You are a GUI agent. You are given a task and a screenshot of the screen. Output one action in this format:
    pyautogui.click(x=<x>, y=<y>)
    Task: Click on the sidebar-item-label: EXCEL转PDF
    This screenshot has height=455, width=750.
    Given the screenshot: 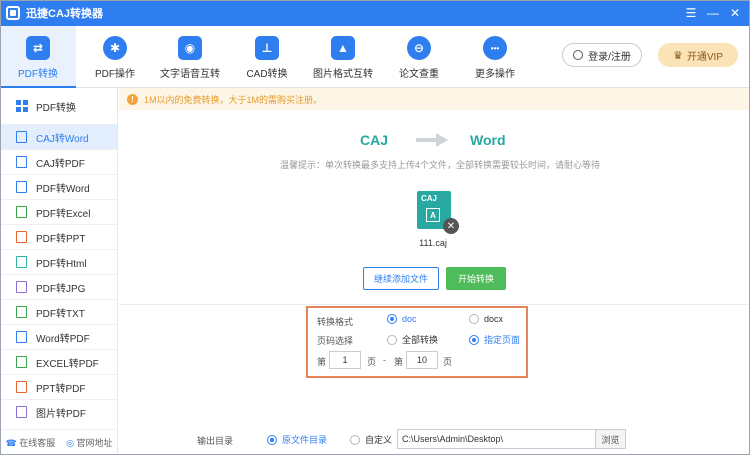 What is the action you would take?
    pyautogui.click(x=67, y=364)
    